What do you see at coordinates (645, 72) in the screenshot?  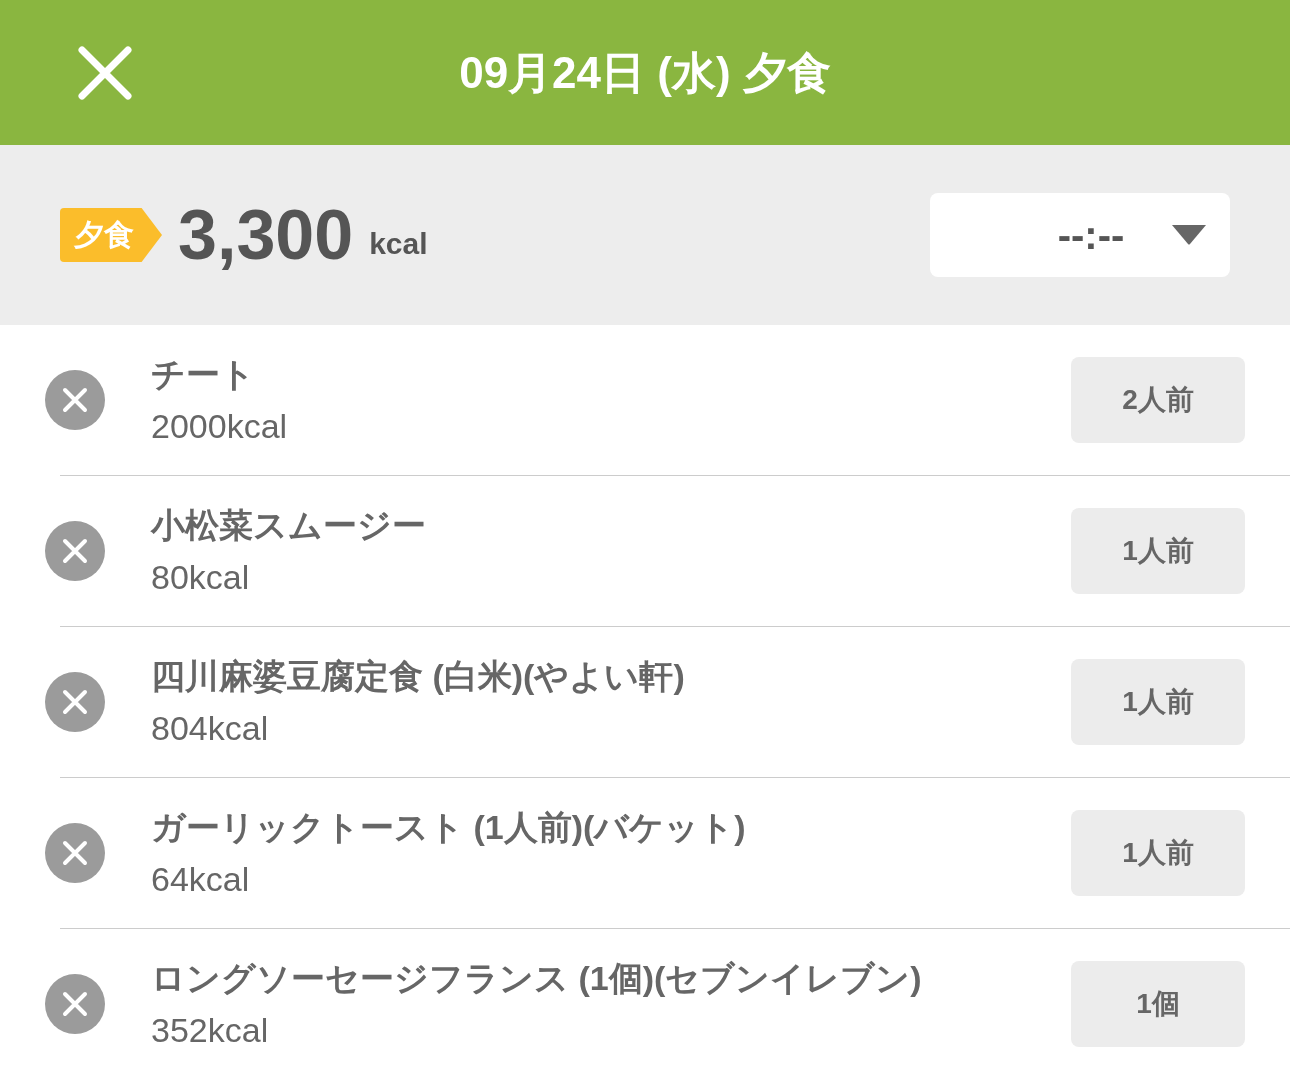 I see `screen-title: 09月24日 (水) 夕食` at bounding box center [645, 72].